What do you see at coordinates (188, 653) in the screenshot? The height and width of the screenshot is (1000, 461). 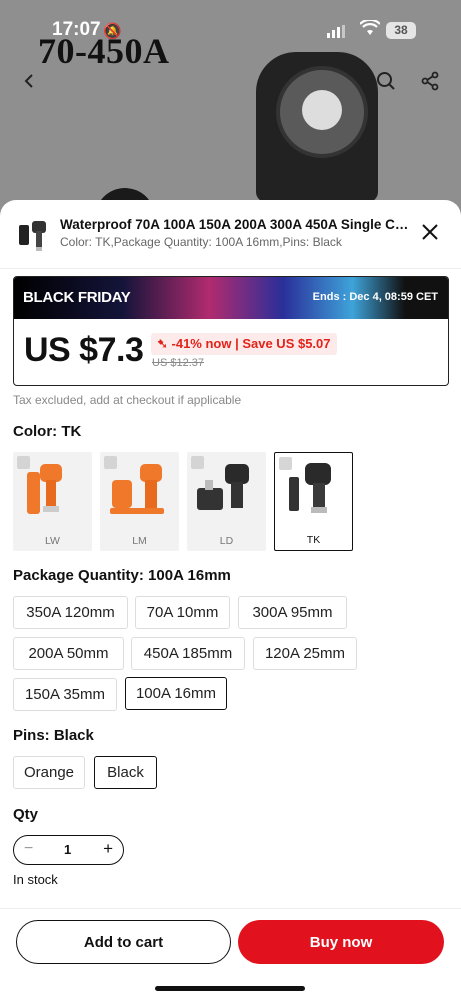 I see `package-option: 450A 185mm` at bounding box center [188, 653].